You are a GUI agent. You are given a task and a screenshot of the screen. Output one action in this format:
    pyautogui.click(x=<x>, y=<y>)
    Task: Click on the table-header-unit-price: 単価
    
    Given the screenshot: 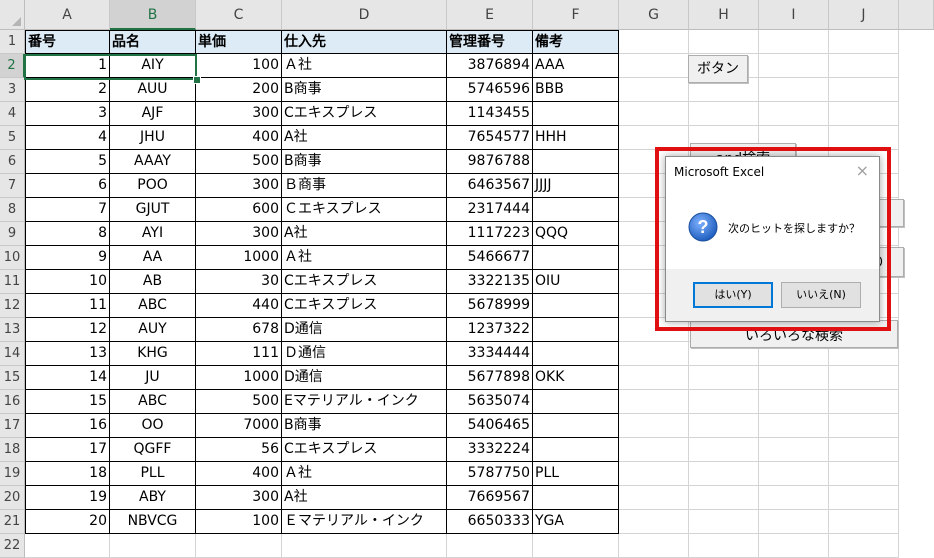 What is the action you would take?
    pyautogui.click(x=239, y=42)
    